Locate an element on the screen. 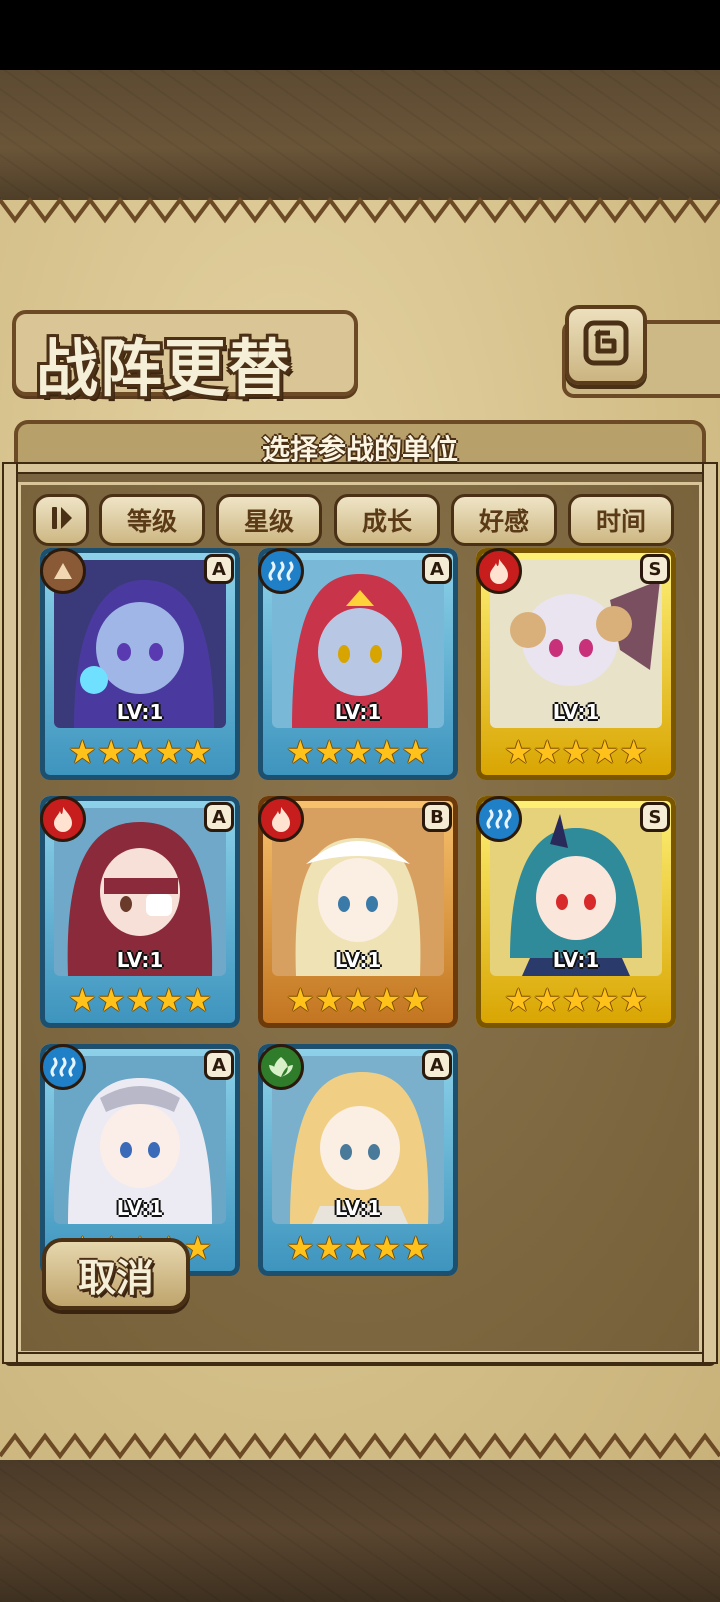 The width and height of the screenshot is (720, 1602). sort-affection-button: 好感 is located at coordinates (504, 520).